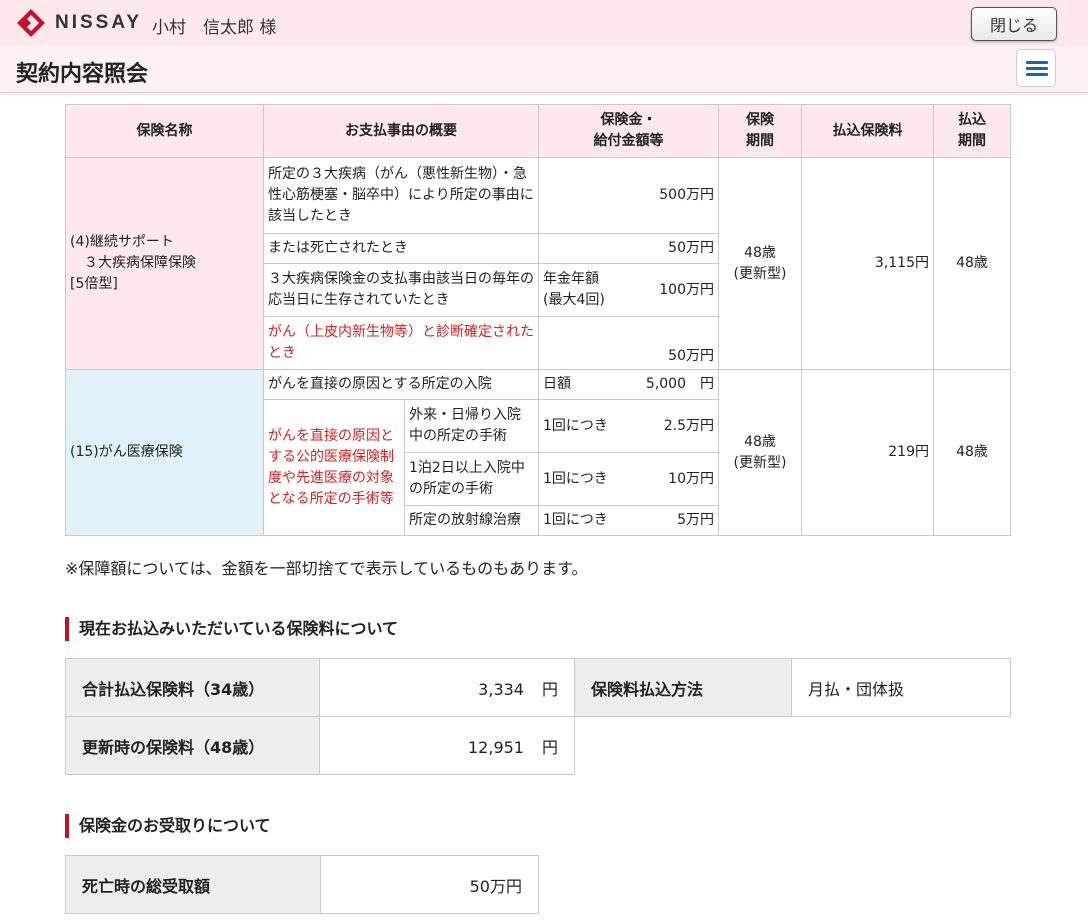 The height and width of the screenshot is (920, 1088). Describe the element at coordinates (972, 131) in the screenshot. I see `header-payperiod: 払込 期間` at that location.